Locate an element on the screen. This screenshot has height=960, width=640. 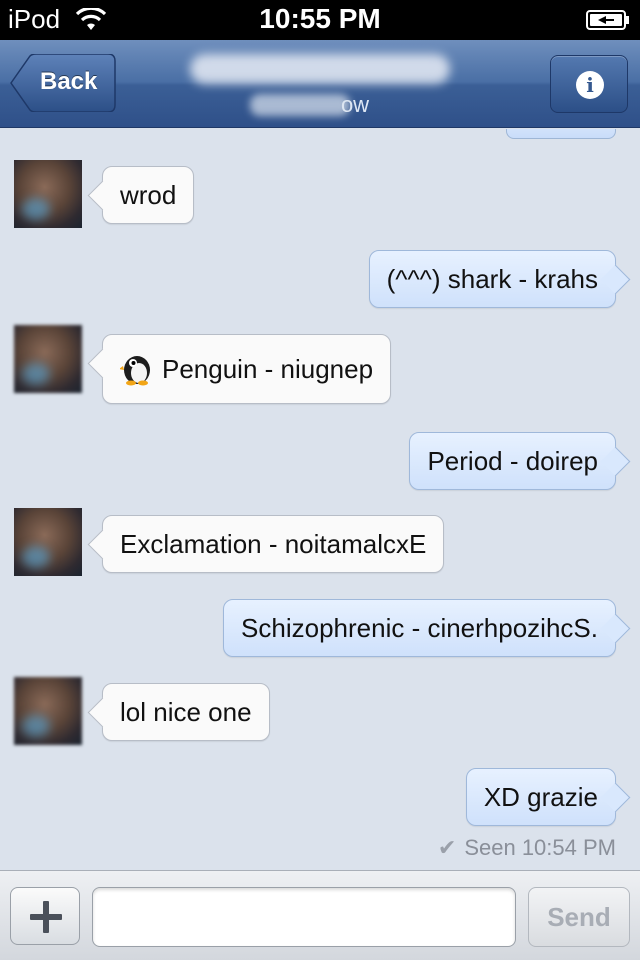
send-button: Send is located at coordinates (579, 917).